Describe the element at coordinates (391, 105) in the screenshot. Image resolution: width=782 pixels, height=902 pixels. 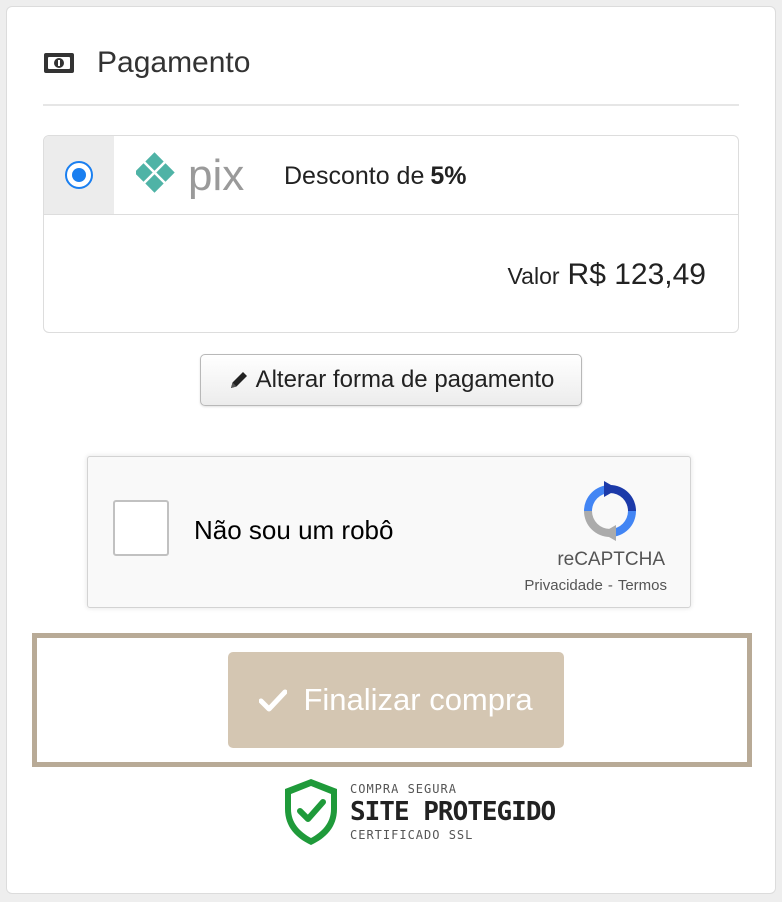
I see `header-divider` at that location.